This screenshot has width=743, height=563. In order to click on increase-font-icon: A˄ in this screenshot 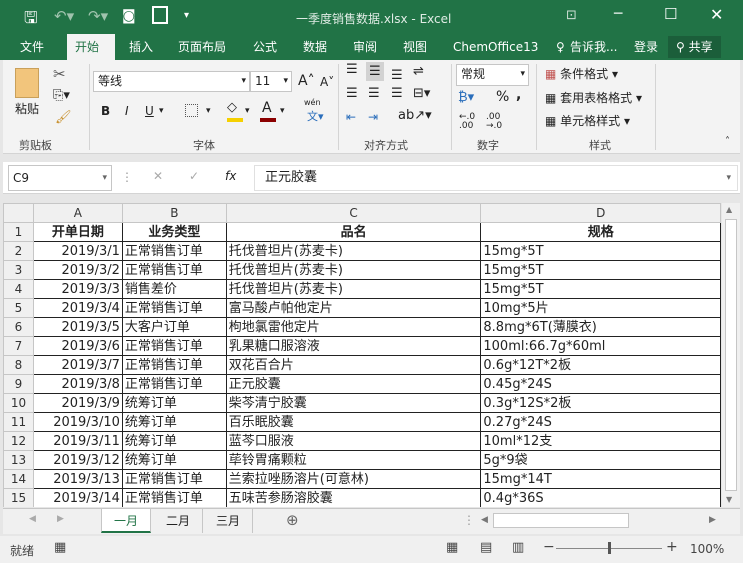, I will do `click(306, 81)`.